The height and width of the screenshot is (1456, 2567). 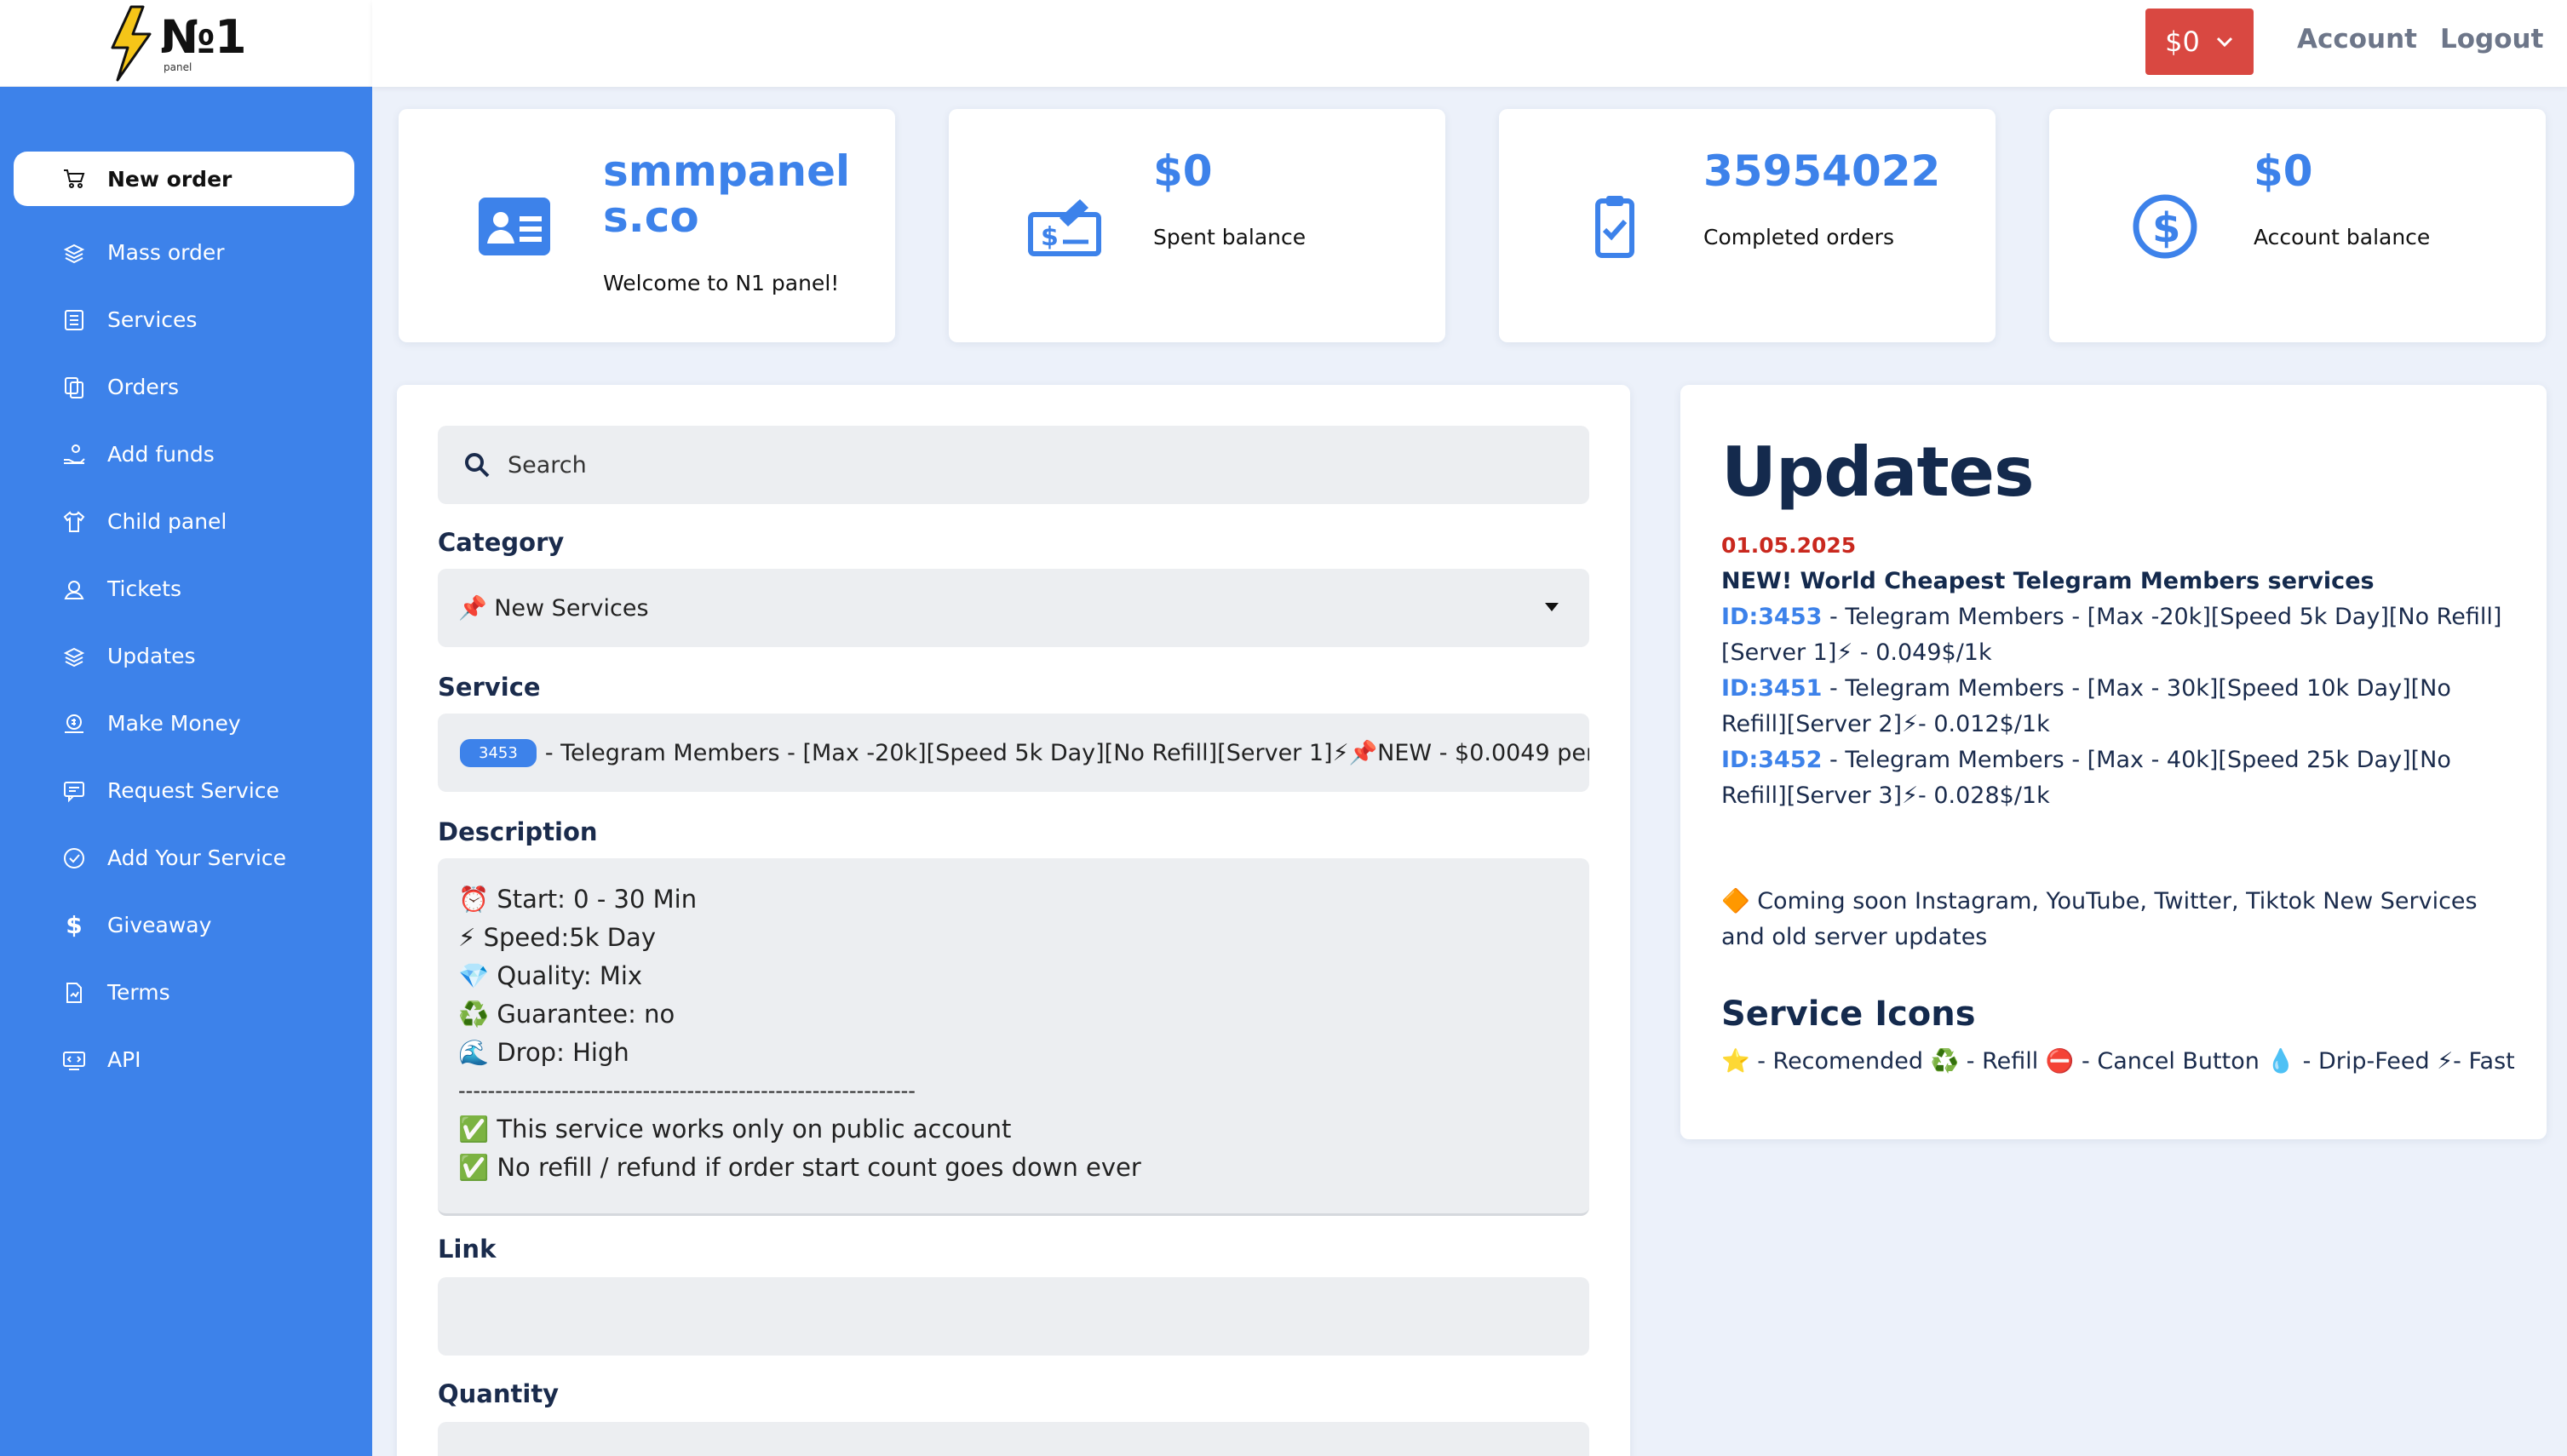 I want to click on sidebar-item-new-order: New order, so click(x=184, y=179).